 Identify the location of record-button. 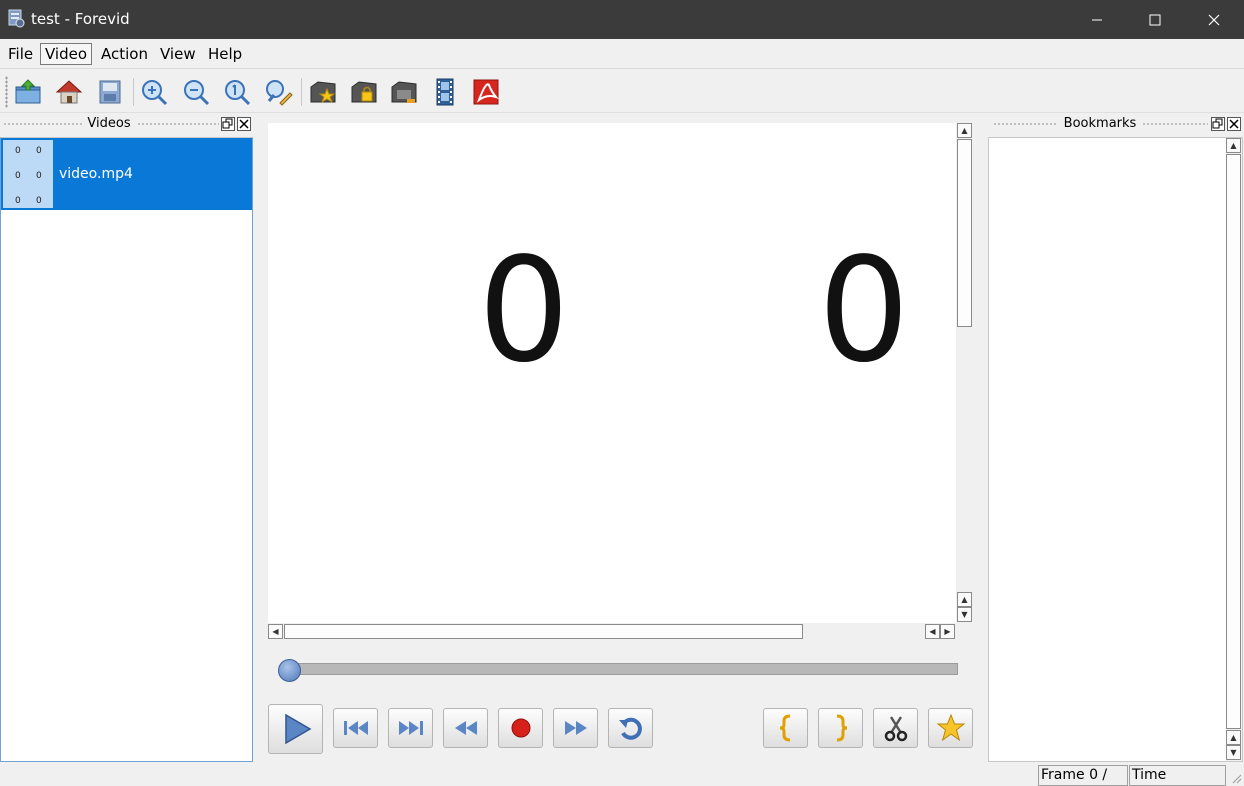
(520, 728).